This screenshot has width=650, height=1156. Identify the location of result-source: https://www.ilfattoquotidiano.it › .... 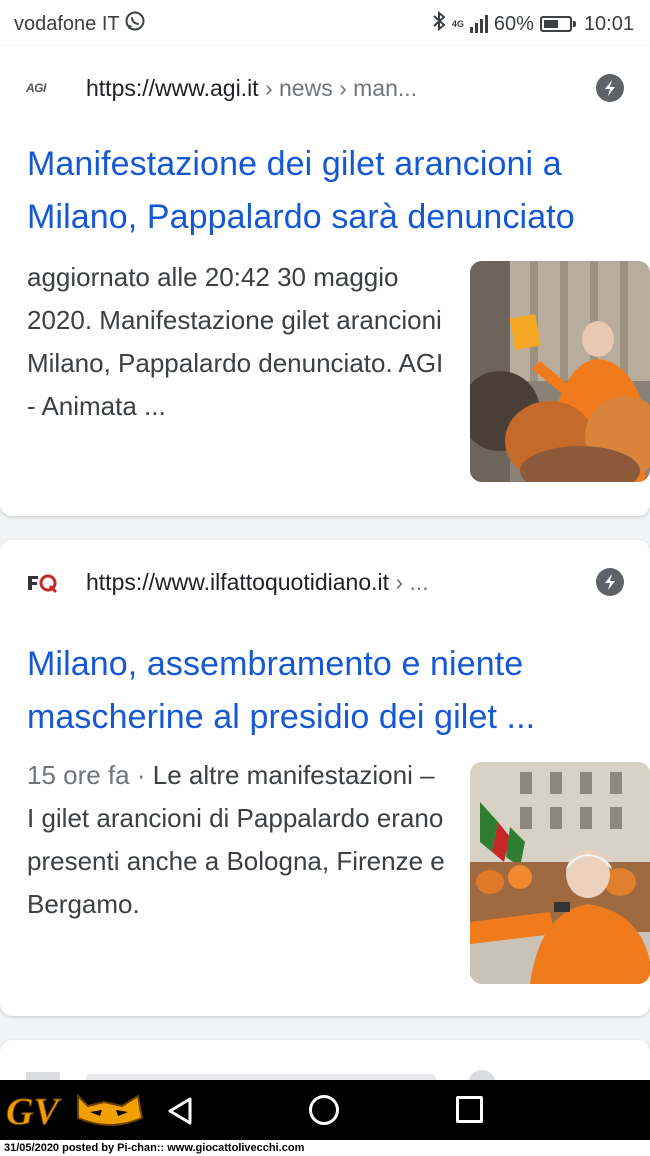
(325, 582).